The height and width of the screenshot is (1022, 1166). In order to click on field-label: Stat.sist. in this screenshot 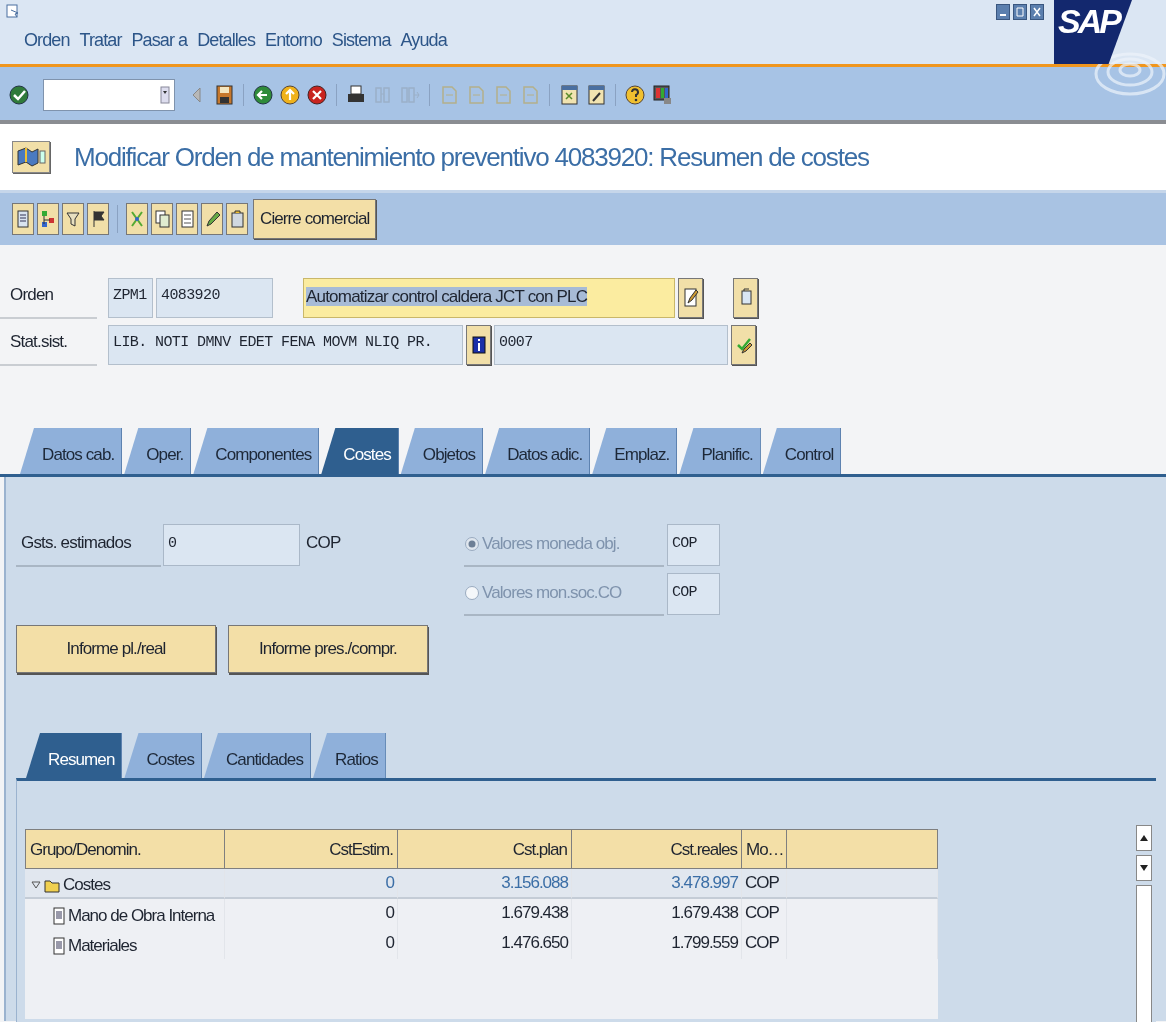, I will do `click(48, 345)`.